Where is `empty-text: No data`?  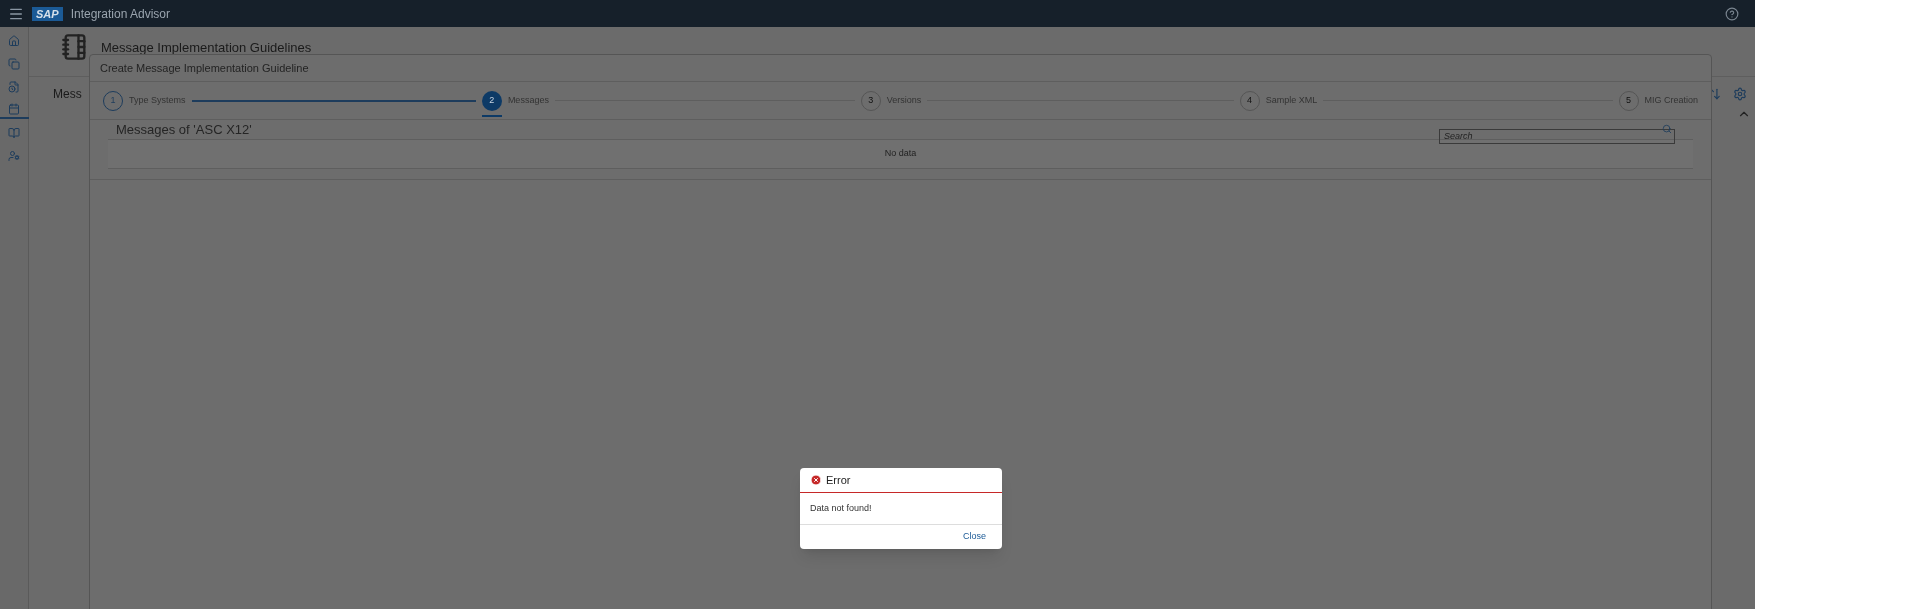 empty-text: No data is located at coordinates (900, 154).